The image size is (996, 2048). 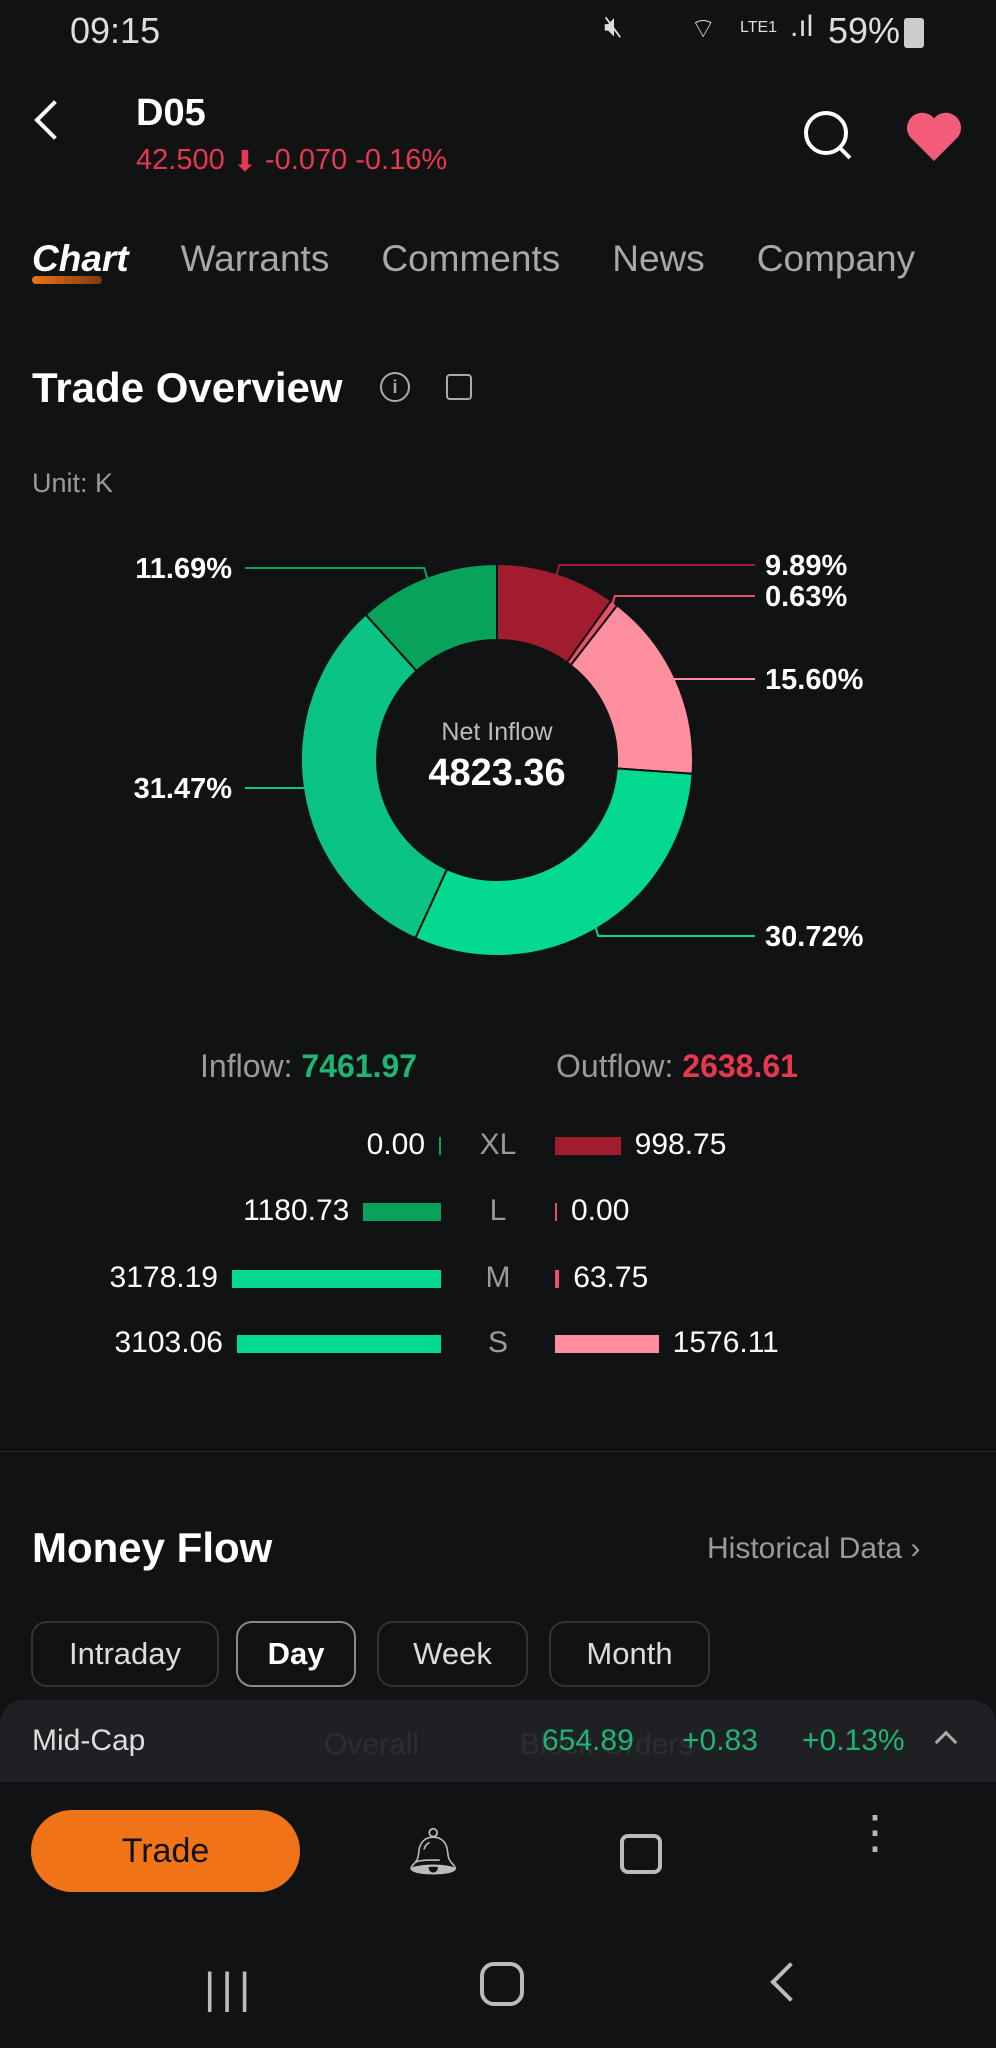 What do you see at coordinates (163, 1277) in the screenshot?
I see `inflow-amount: 3178.19` at bounding box center [163, 1277].